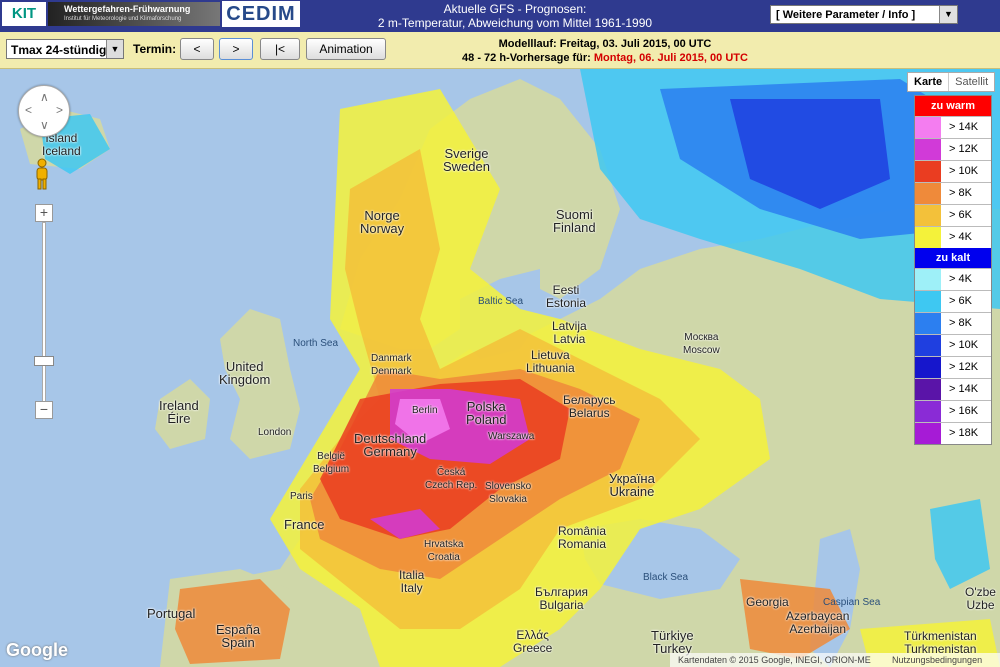 This screenshot has height=667, width=1000. I want to click on legend-row: > 12K, so click(953, 367).